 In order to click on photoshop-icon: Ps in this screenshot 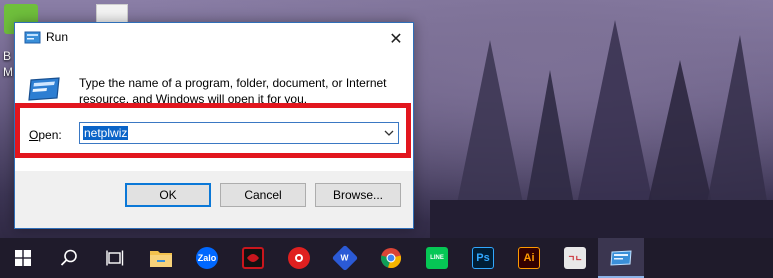, I will do `click(483, 258)`.